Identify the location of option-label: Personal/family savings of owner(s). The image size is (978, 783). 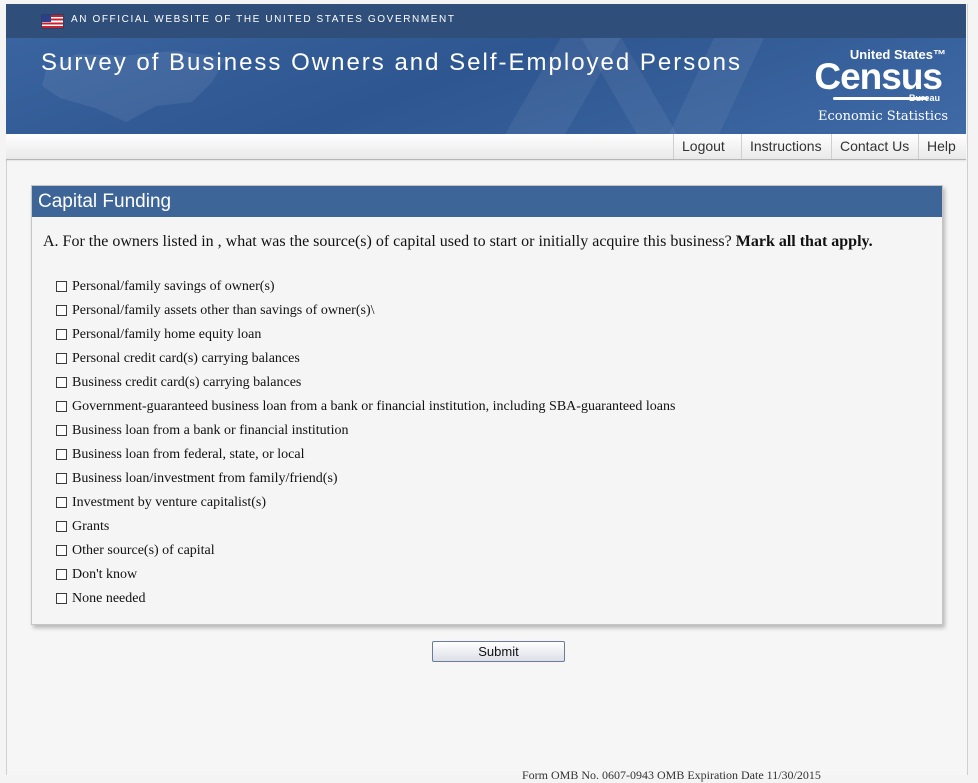
(173, 286).